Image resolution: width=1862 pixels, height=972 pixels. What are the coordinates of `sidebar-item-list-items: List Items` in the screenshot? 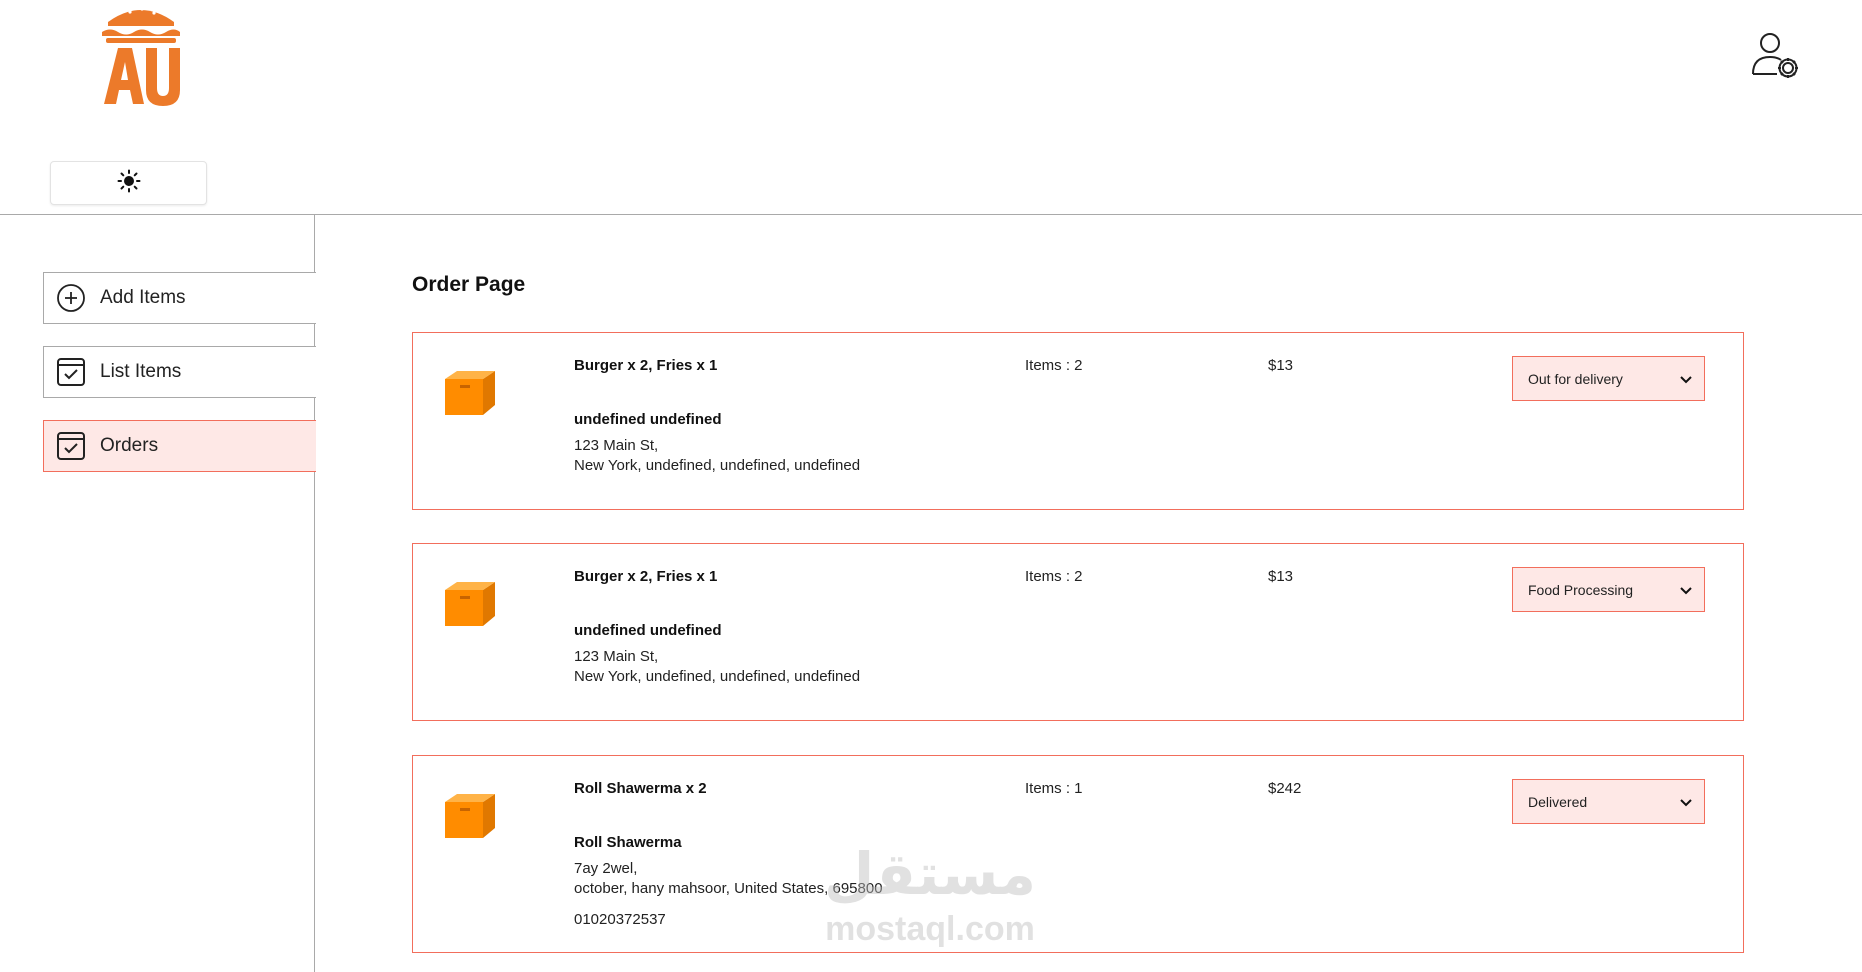 It's located at (179, 372).